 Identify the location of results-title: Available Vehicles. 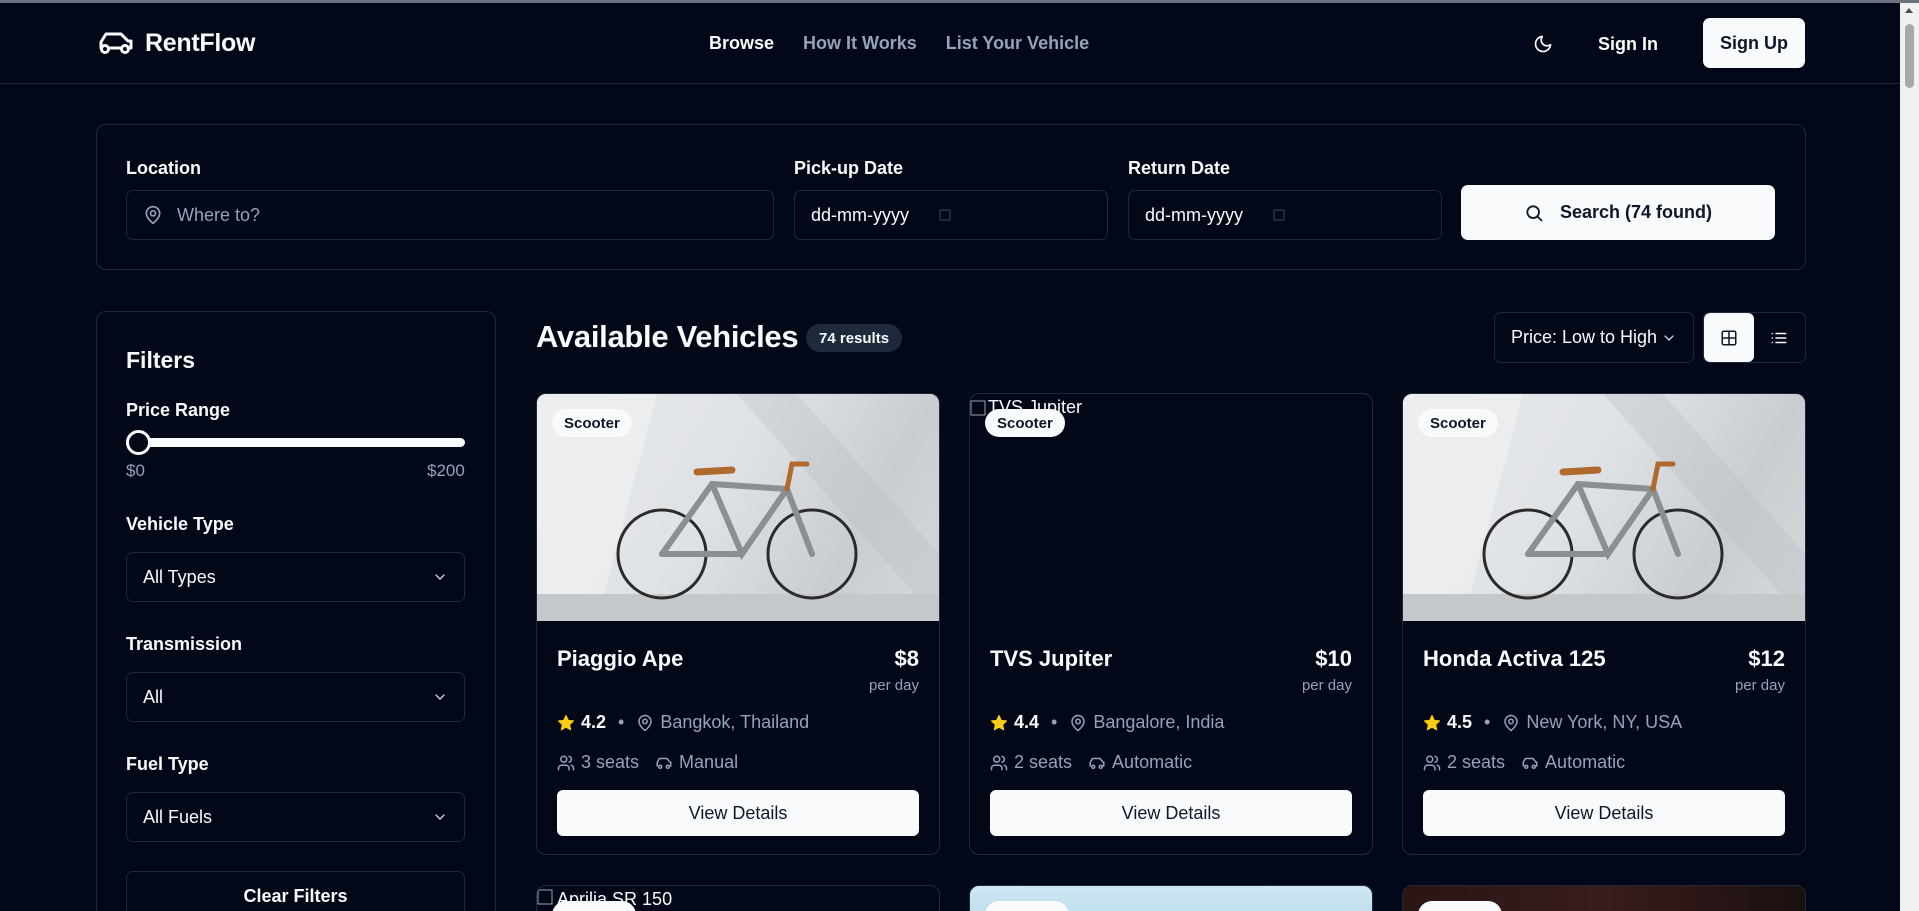
(667, 336).